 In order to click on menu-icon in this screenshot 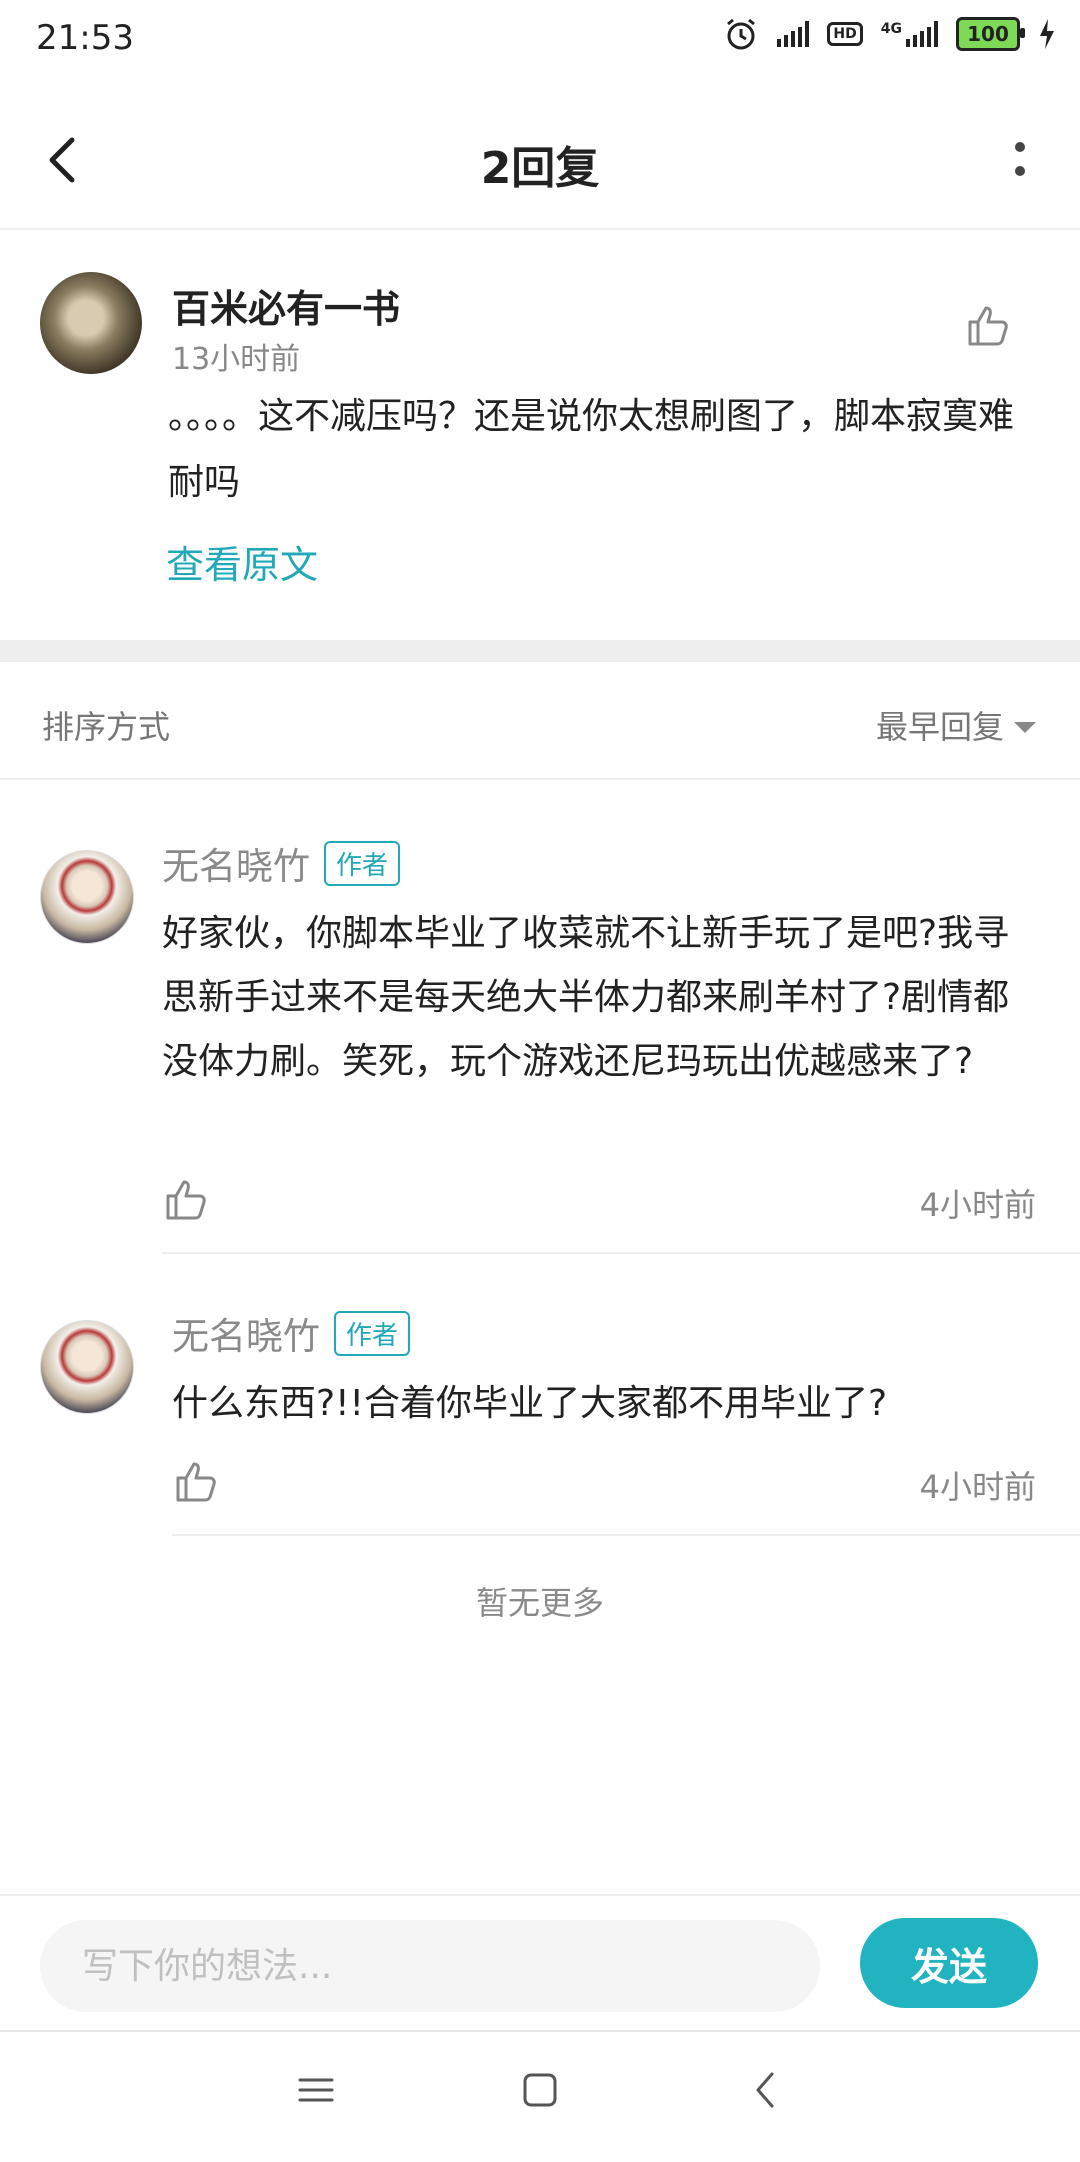, I will do `click(316, 2090)`.